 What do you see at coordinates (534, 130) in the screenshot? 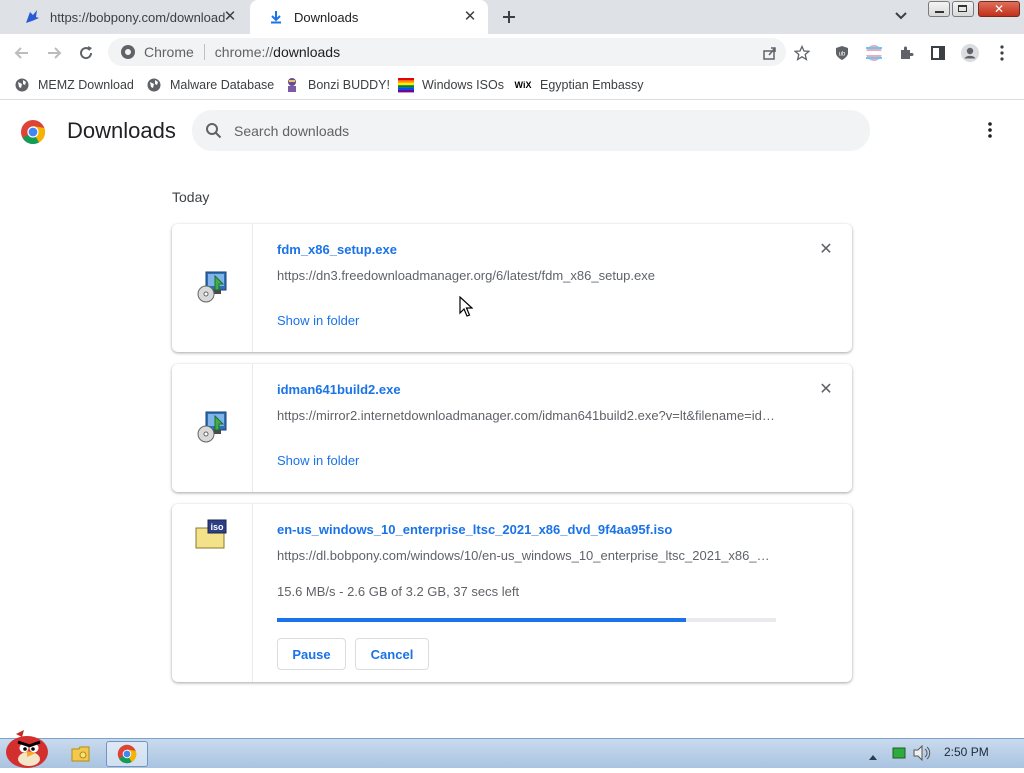
I see `search-input` at bounding box center [534, 130].